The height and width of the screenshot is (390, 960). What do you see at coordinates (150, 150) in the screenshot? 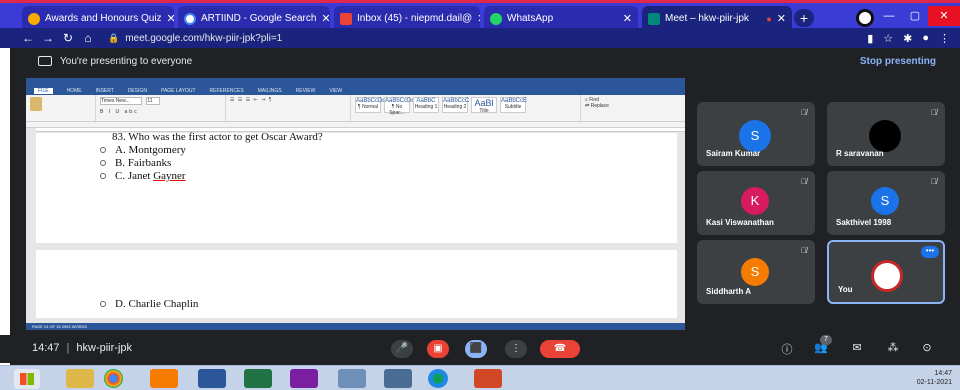
I see `option-label: A. Montgomery` at bounding box center [150, 150].